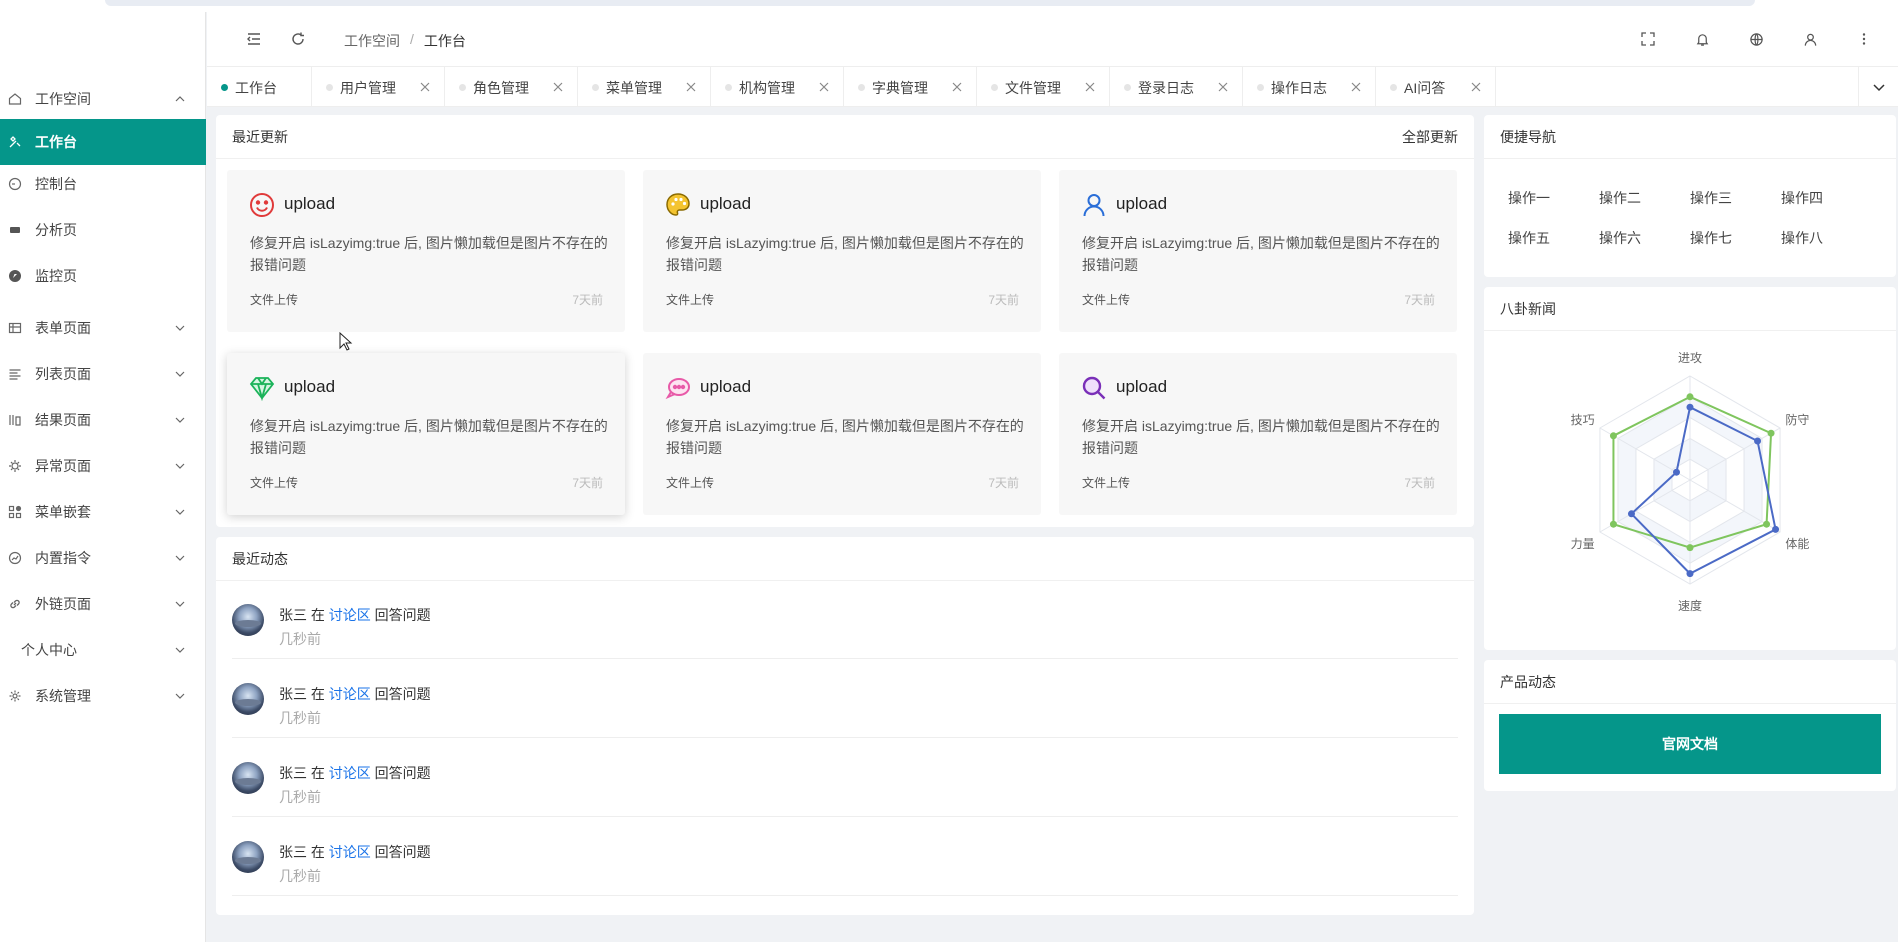  What do you see at coordinates (900, 88) in the screenshot?
I see `tab-label: 字典管理` at bounding box center [900, 88].